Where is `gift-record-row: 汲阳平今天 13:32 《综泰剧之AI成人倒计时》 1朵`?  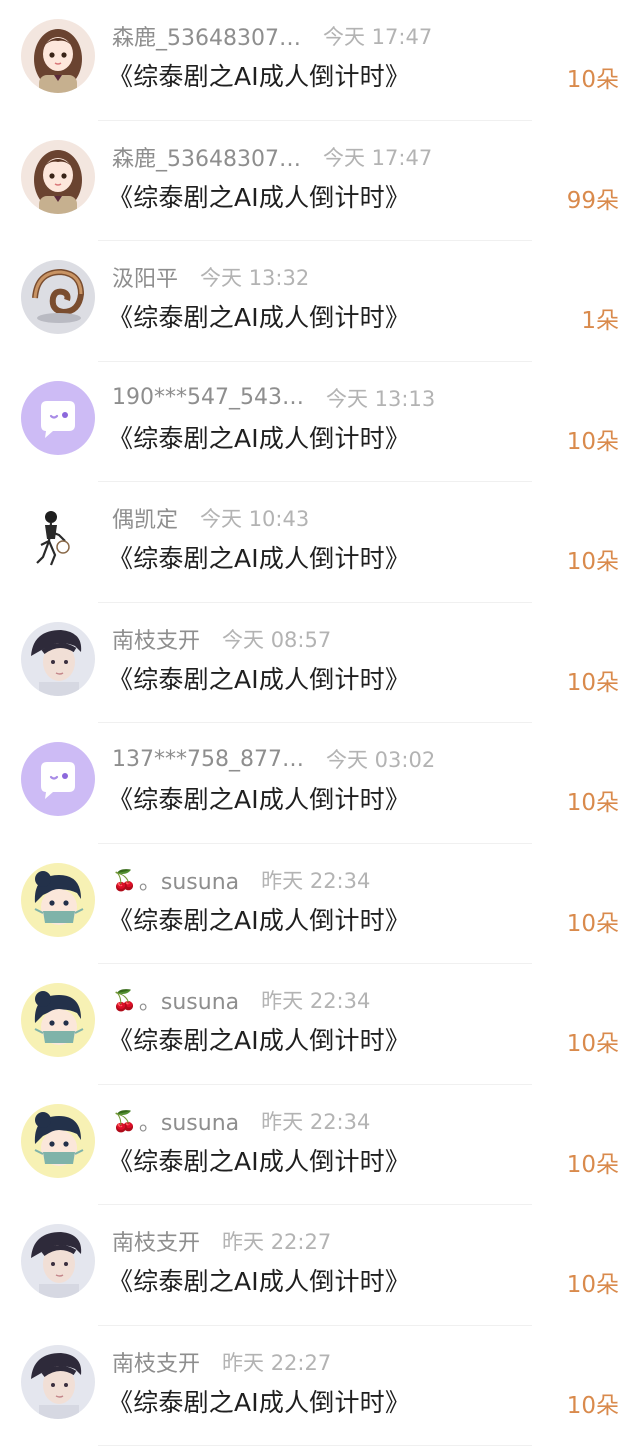 gift-record-row: 汲阳平今天 13:32 《综泰剧之AI成人倒计时》 1朵 is located at coordinates (320, 301).